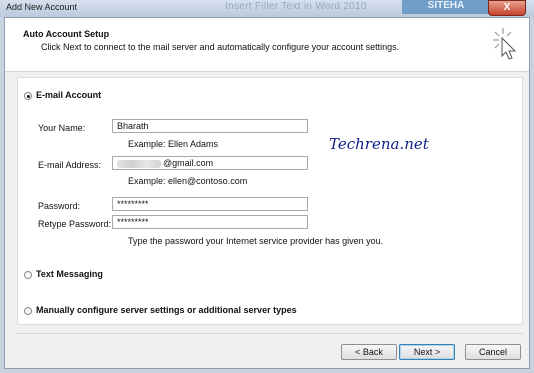 The image size is (534, 373). What do you see at coordinates (28, 96) in the screenshot?
I see `email-account-radio` at bounding box center [28, 96].